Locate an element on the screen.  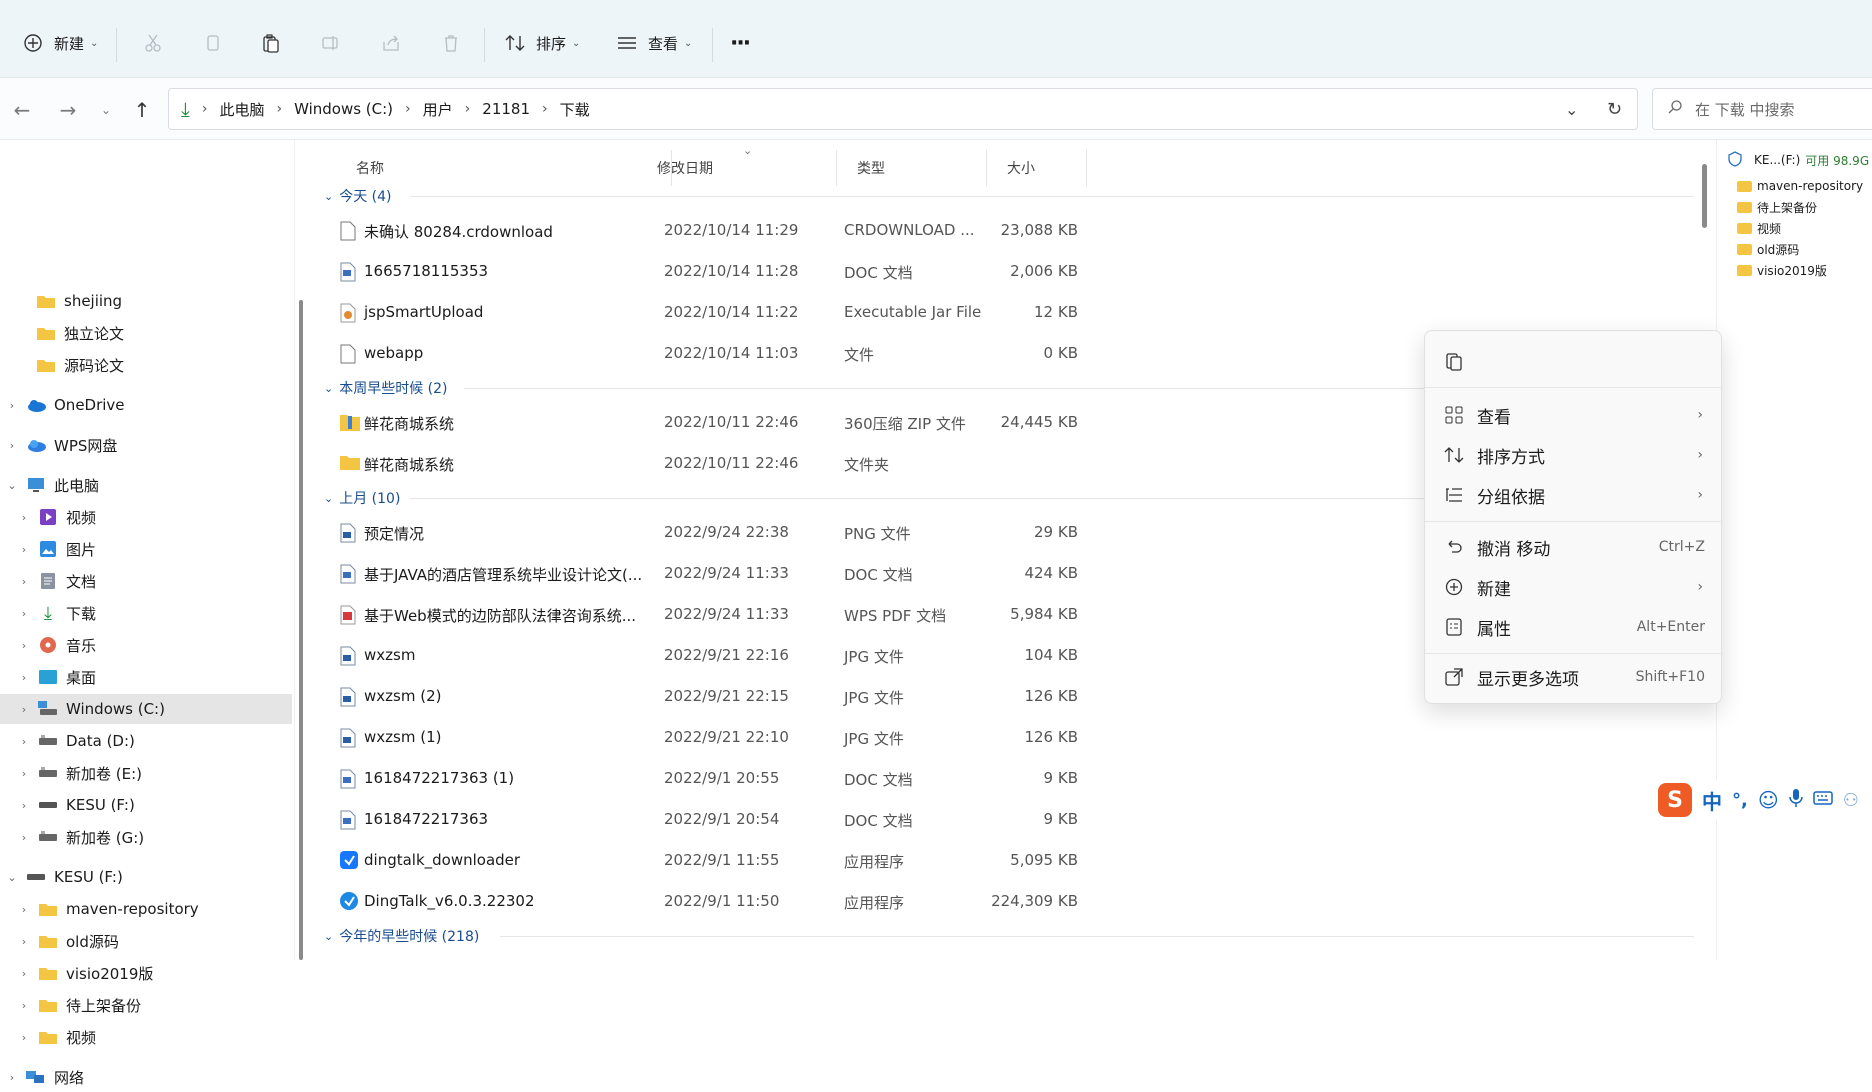
context-more-options-item: 显示更多选项 Shift+F10 is located at coordinates (1574, 677).